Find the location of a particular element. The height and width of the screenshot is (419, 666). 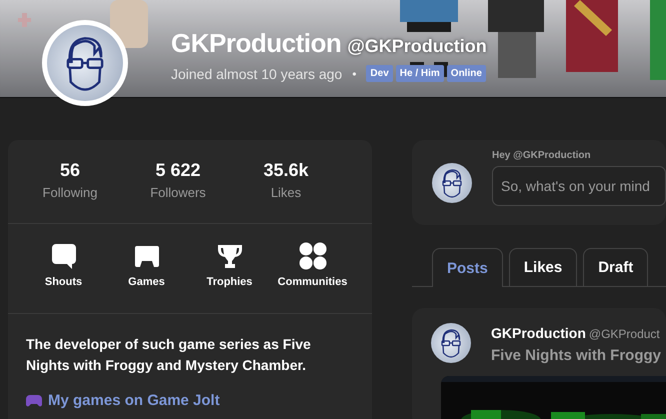

post-input: So, what's on your mind is located at coordinates (579, 186).